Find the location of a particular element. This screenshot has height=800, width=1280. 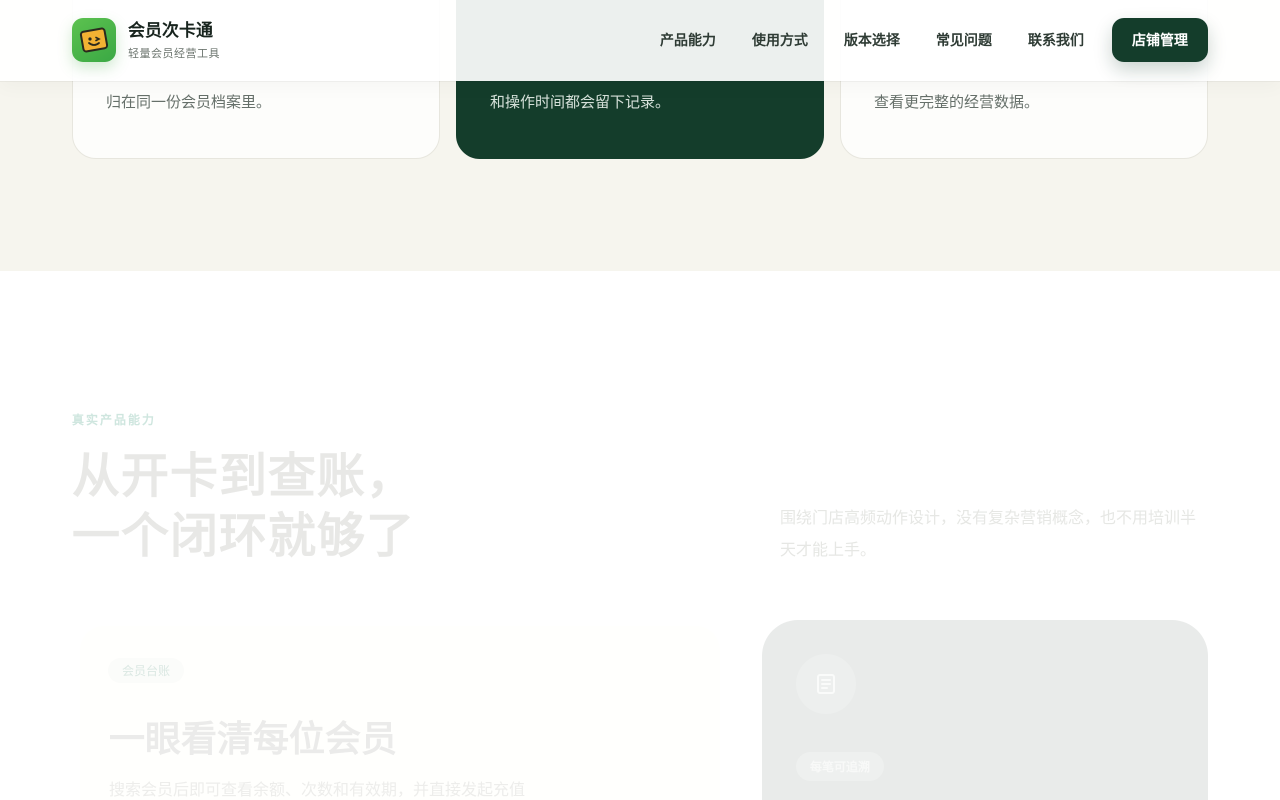

store-management-button: 店铺管理 is located at coordinates (1160, 40).